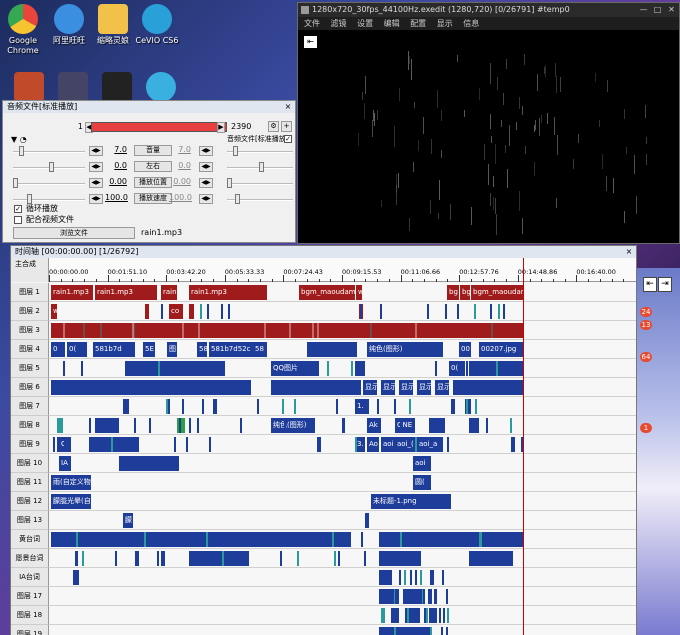  What do you see at coordinates (430, 444) in the screenshot?
I see `timeline-clip: aoi_a` at bounding box center [430, 444].